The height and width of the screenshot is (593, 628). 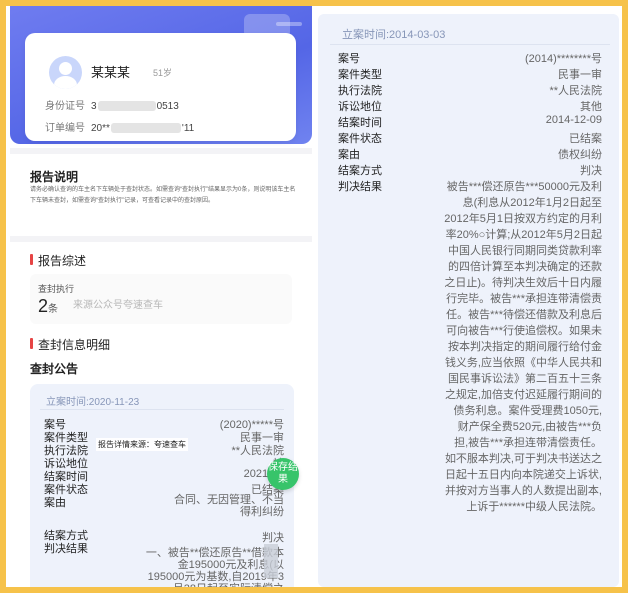 I want to click on case-filing-date: 立案时间:2014-03-03, so click(x=394, y=35).